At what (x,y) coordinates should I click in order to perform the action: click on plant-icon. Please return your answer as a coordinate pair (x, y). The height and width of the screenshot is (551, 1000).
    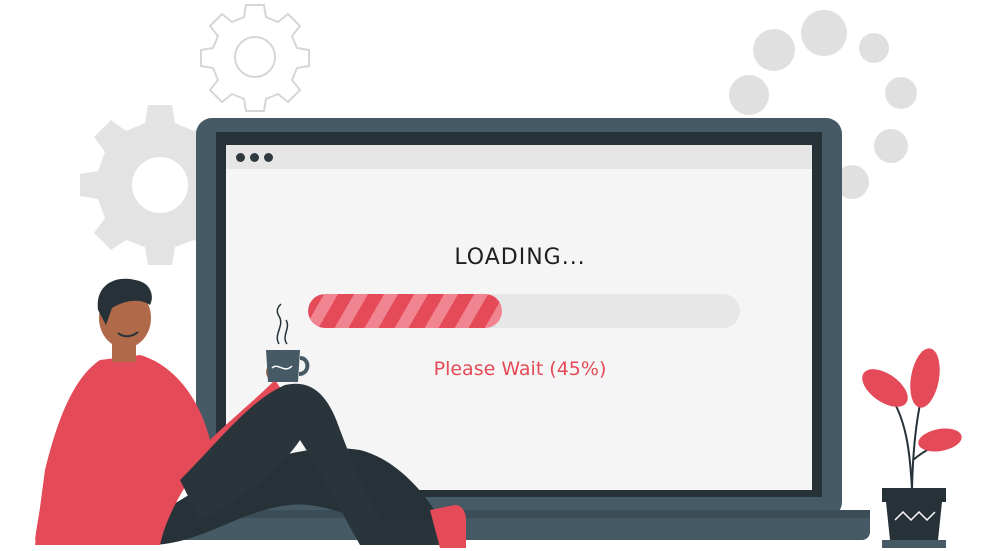
    Looking at the image, I should click on (912, 448).